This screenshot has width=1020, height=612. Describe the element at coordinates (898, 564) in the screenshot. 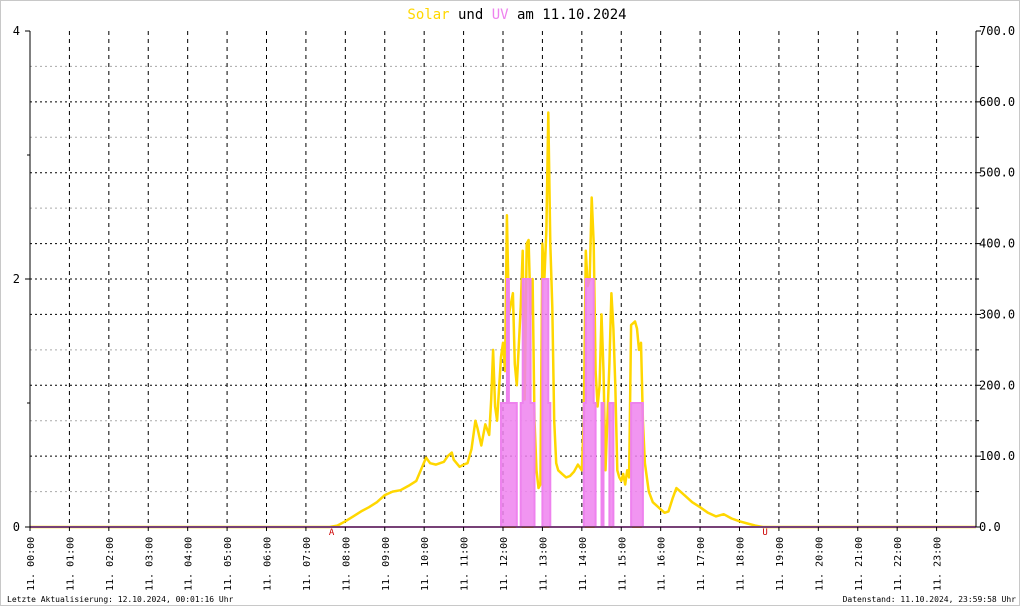

I see `x-axis-tick-label: 11. 22:00` at that location.